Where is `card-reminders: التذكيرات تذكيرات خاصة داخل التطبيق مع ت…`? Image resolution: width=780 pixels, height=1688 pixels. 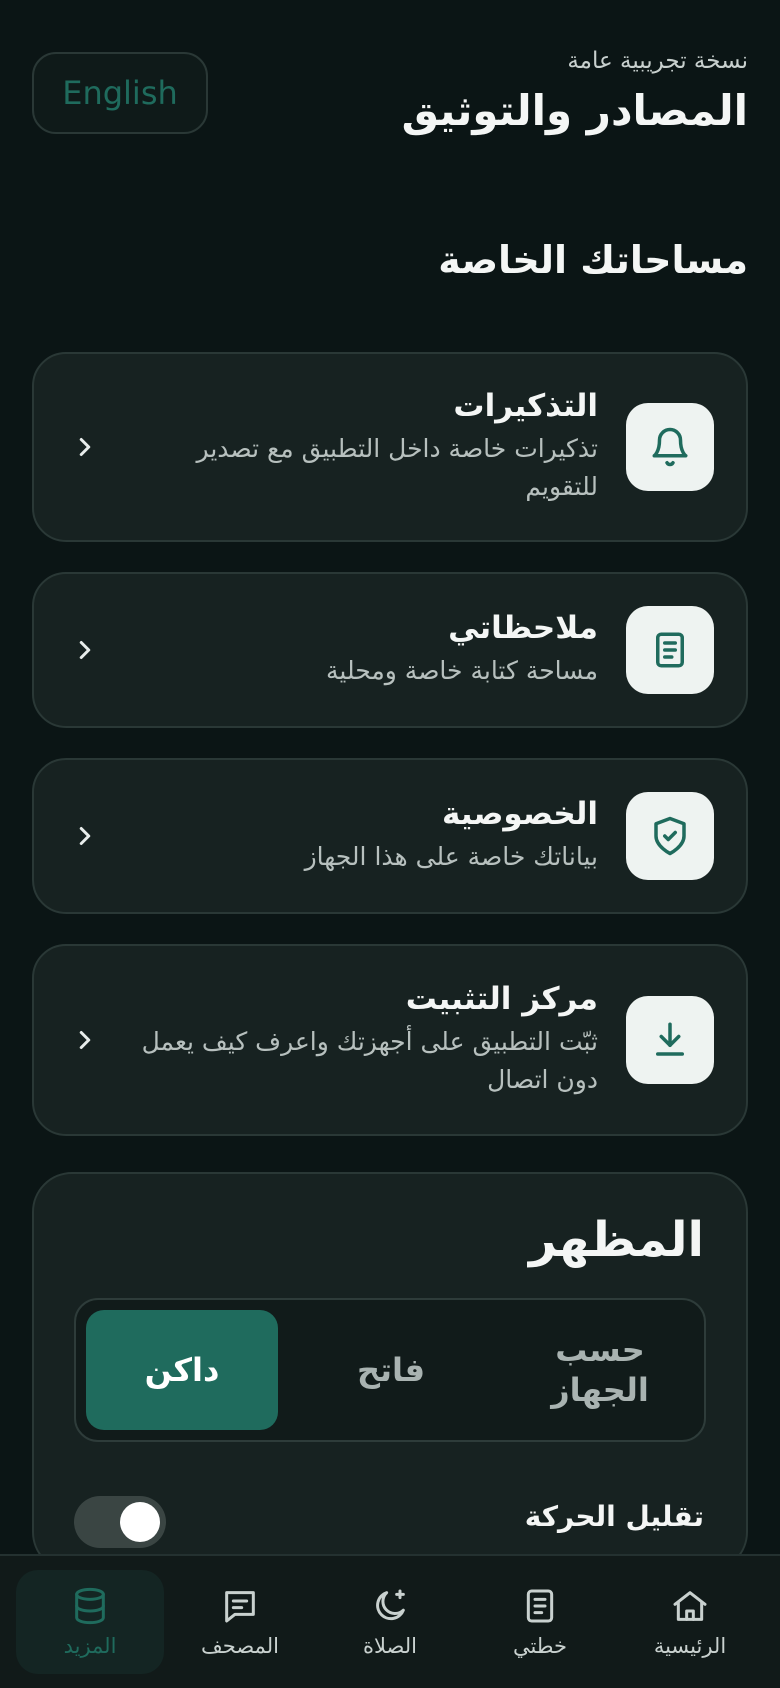 card-reminders: التذكيرات تذكيرات خاصة داخل التطبيق مع ت… is located at coordinates (390, 447).